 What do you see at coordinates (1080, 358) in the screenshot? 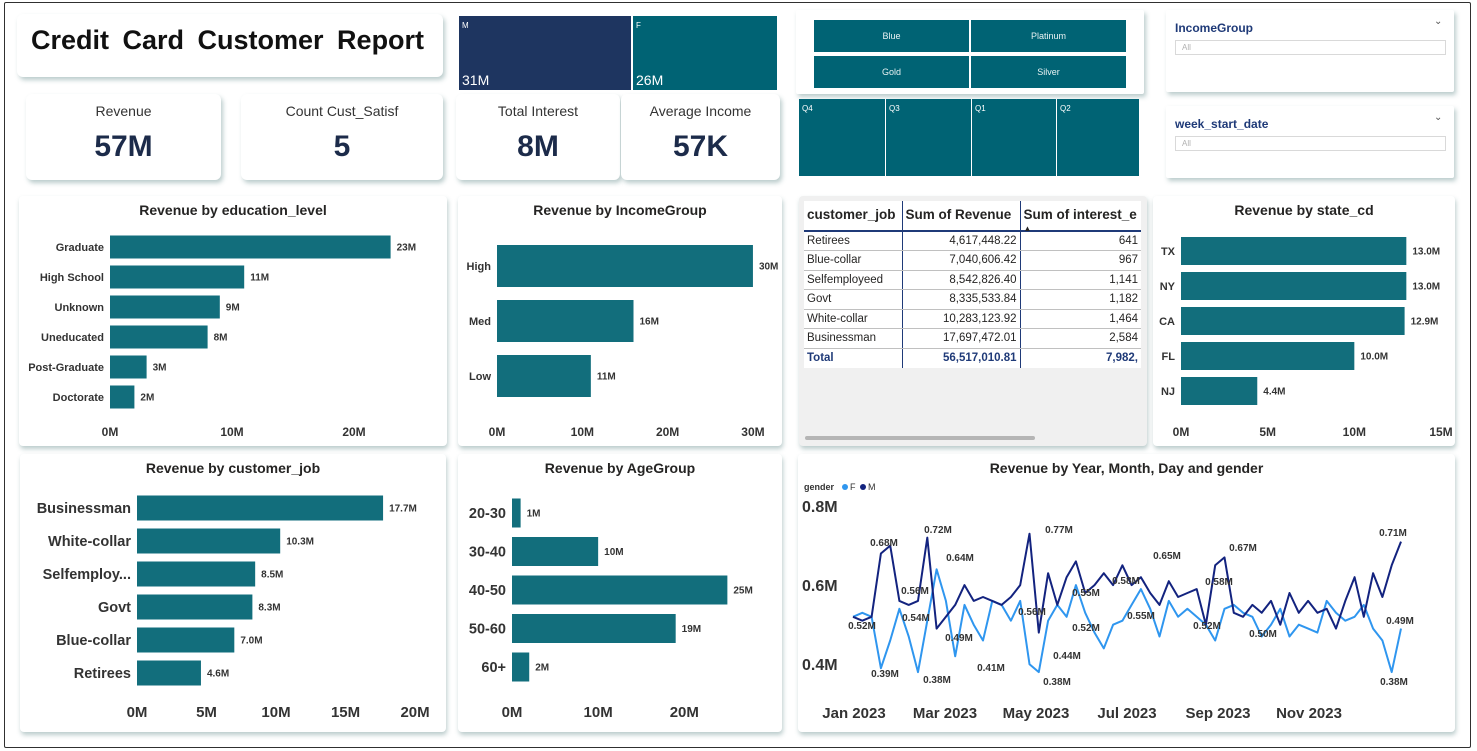
I see `cell-interest: 7,982,` at bounding box center [1080, 358].